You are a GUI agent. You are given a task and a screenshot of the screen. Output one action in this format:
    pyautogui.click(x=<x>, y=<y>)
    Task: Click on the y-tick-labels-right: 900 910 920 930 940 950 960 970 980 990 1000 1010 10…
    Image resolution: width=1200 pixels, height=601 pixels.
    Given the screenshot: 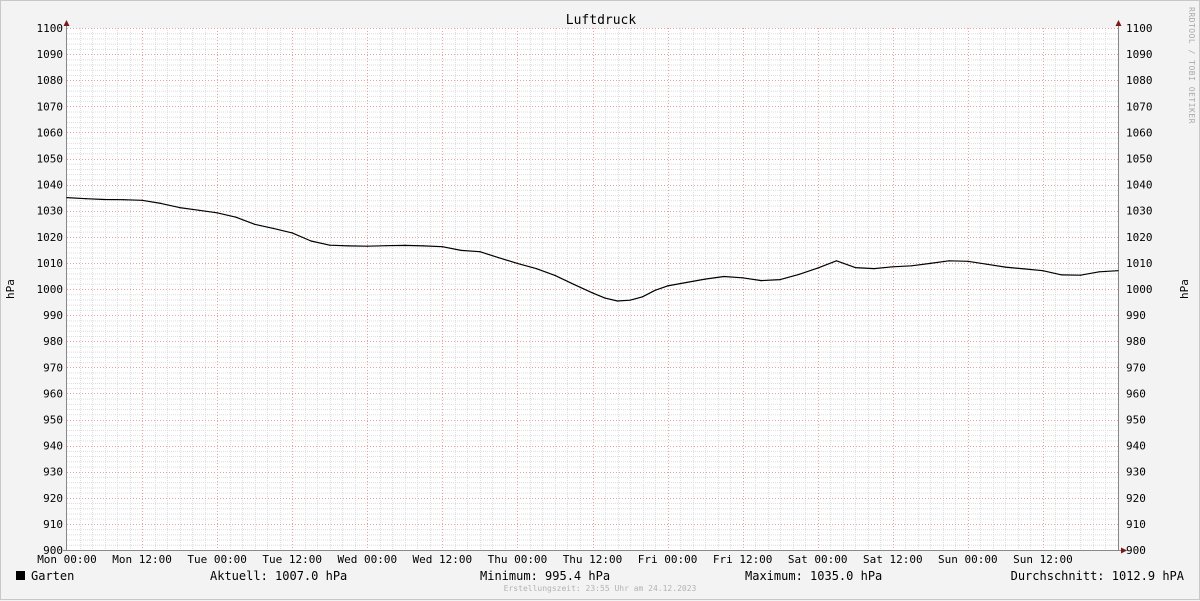 What is the action you would take?
    pyautogui.click(x=1139, y=289)
    